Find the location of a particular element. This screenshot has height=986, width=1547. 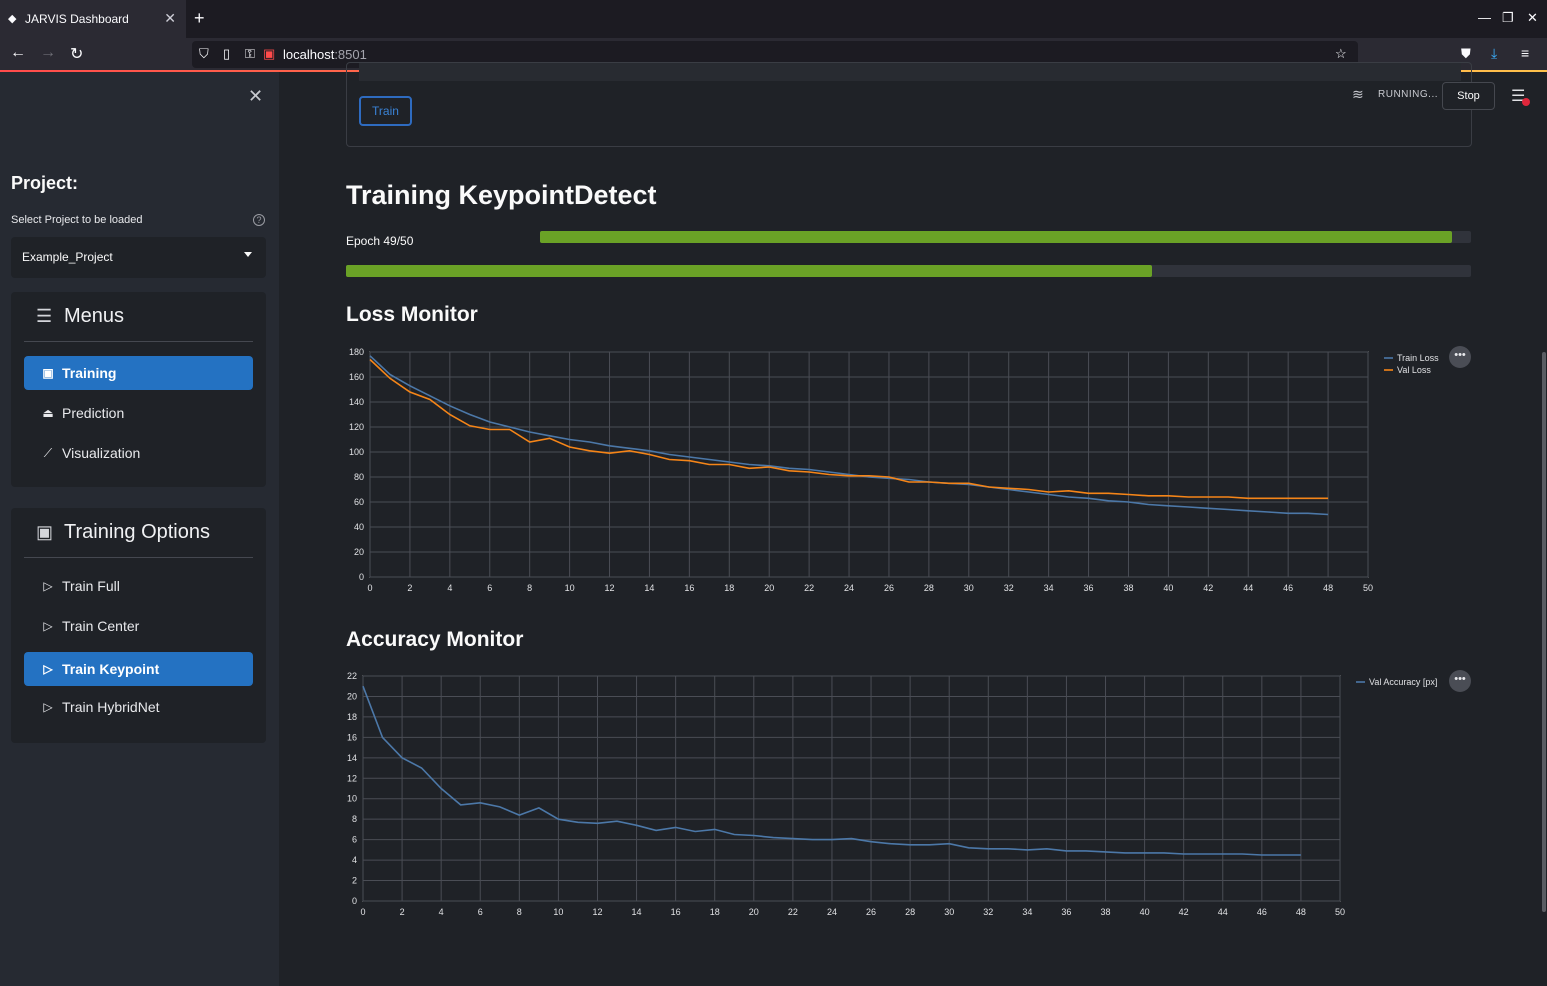

option-train-full: ▷ Train Full is located at coordinates (138, 586).